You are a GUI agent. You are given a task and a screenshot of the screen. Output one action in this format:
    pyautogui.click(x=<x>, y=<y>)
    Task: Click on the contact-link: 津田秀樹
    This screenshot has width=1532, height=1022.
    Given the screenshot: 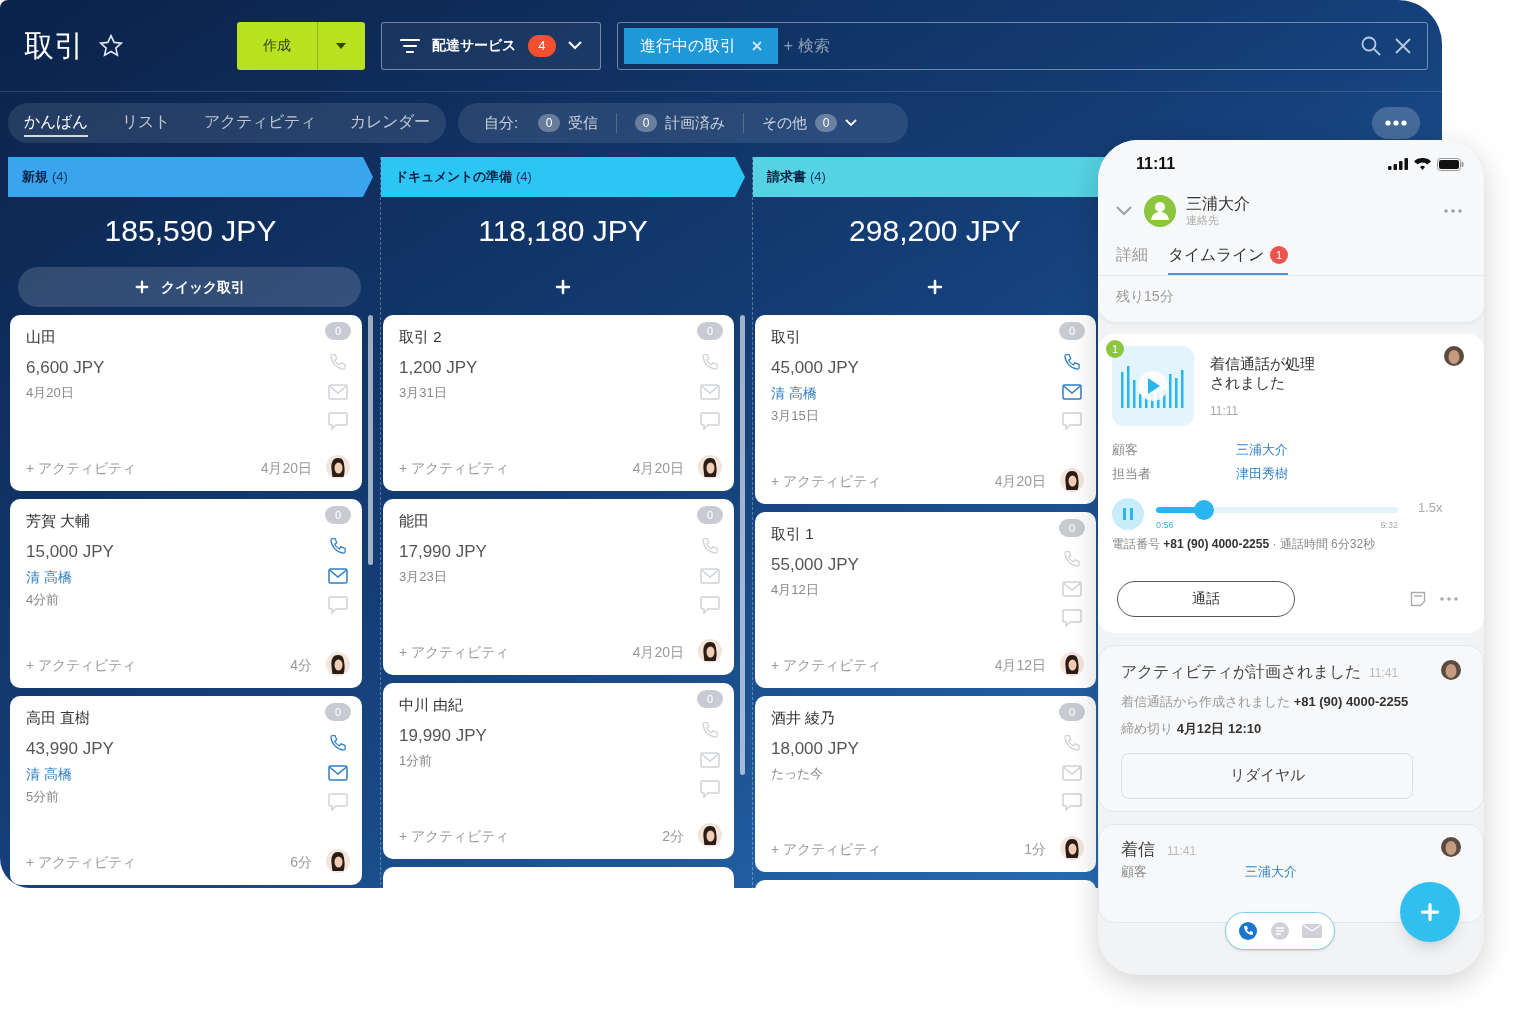 What is the action you would take?
    pyautogui.click(x=1353, y=473)
    